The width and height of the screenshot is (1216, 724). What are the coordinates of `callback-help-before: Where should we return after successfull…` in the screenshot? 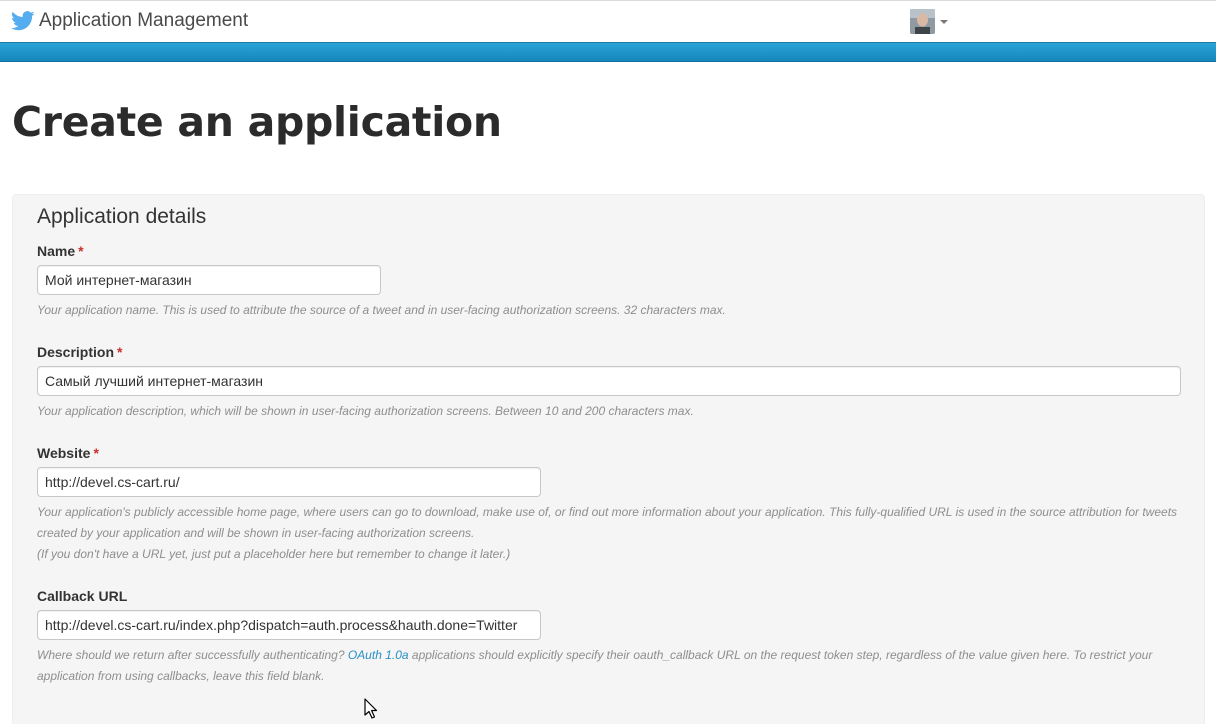 It's located at (191, 655).